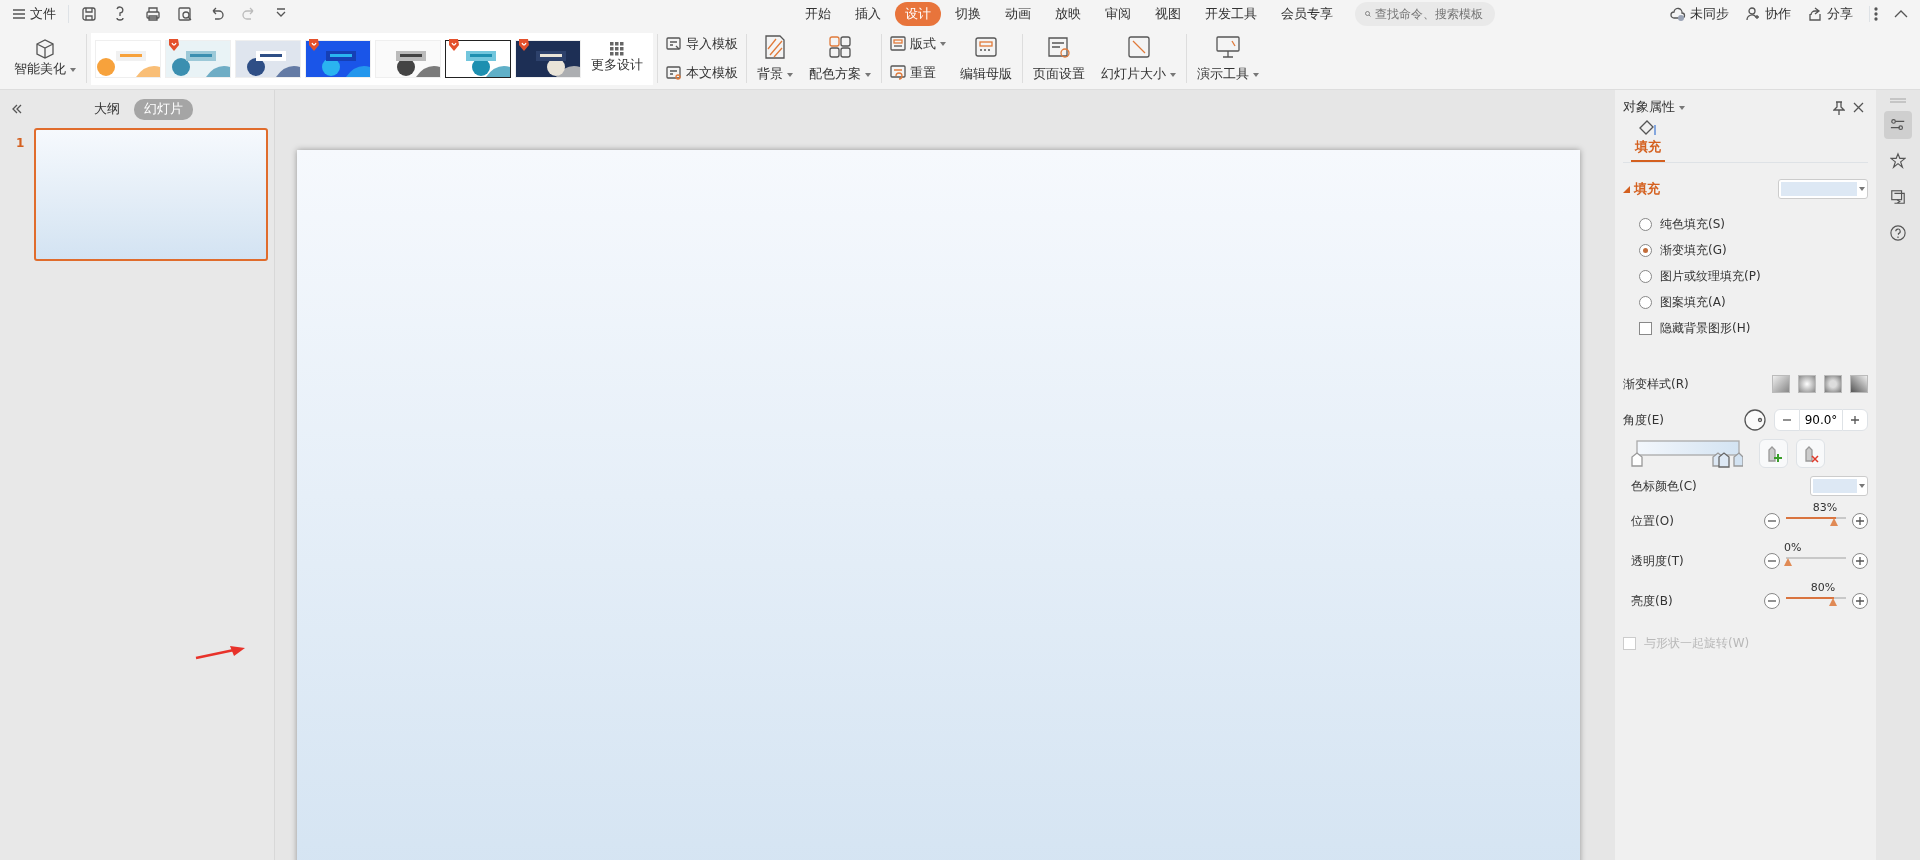 The width and height of the screenshot is (1920, 860). Describe the element at coordinates (674, 44) in the screenshot. I see `import-template-icon` at that location.